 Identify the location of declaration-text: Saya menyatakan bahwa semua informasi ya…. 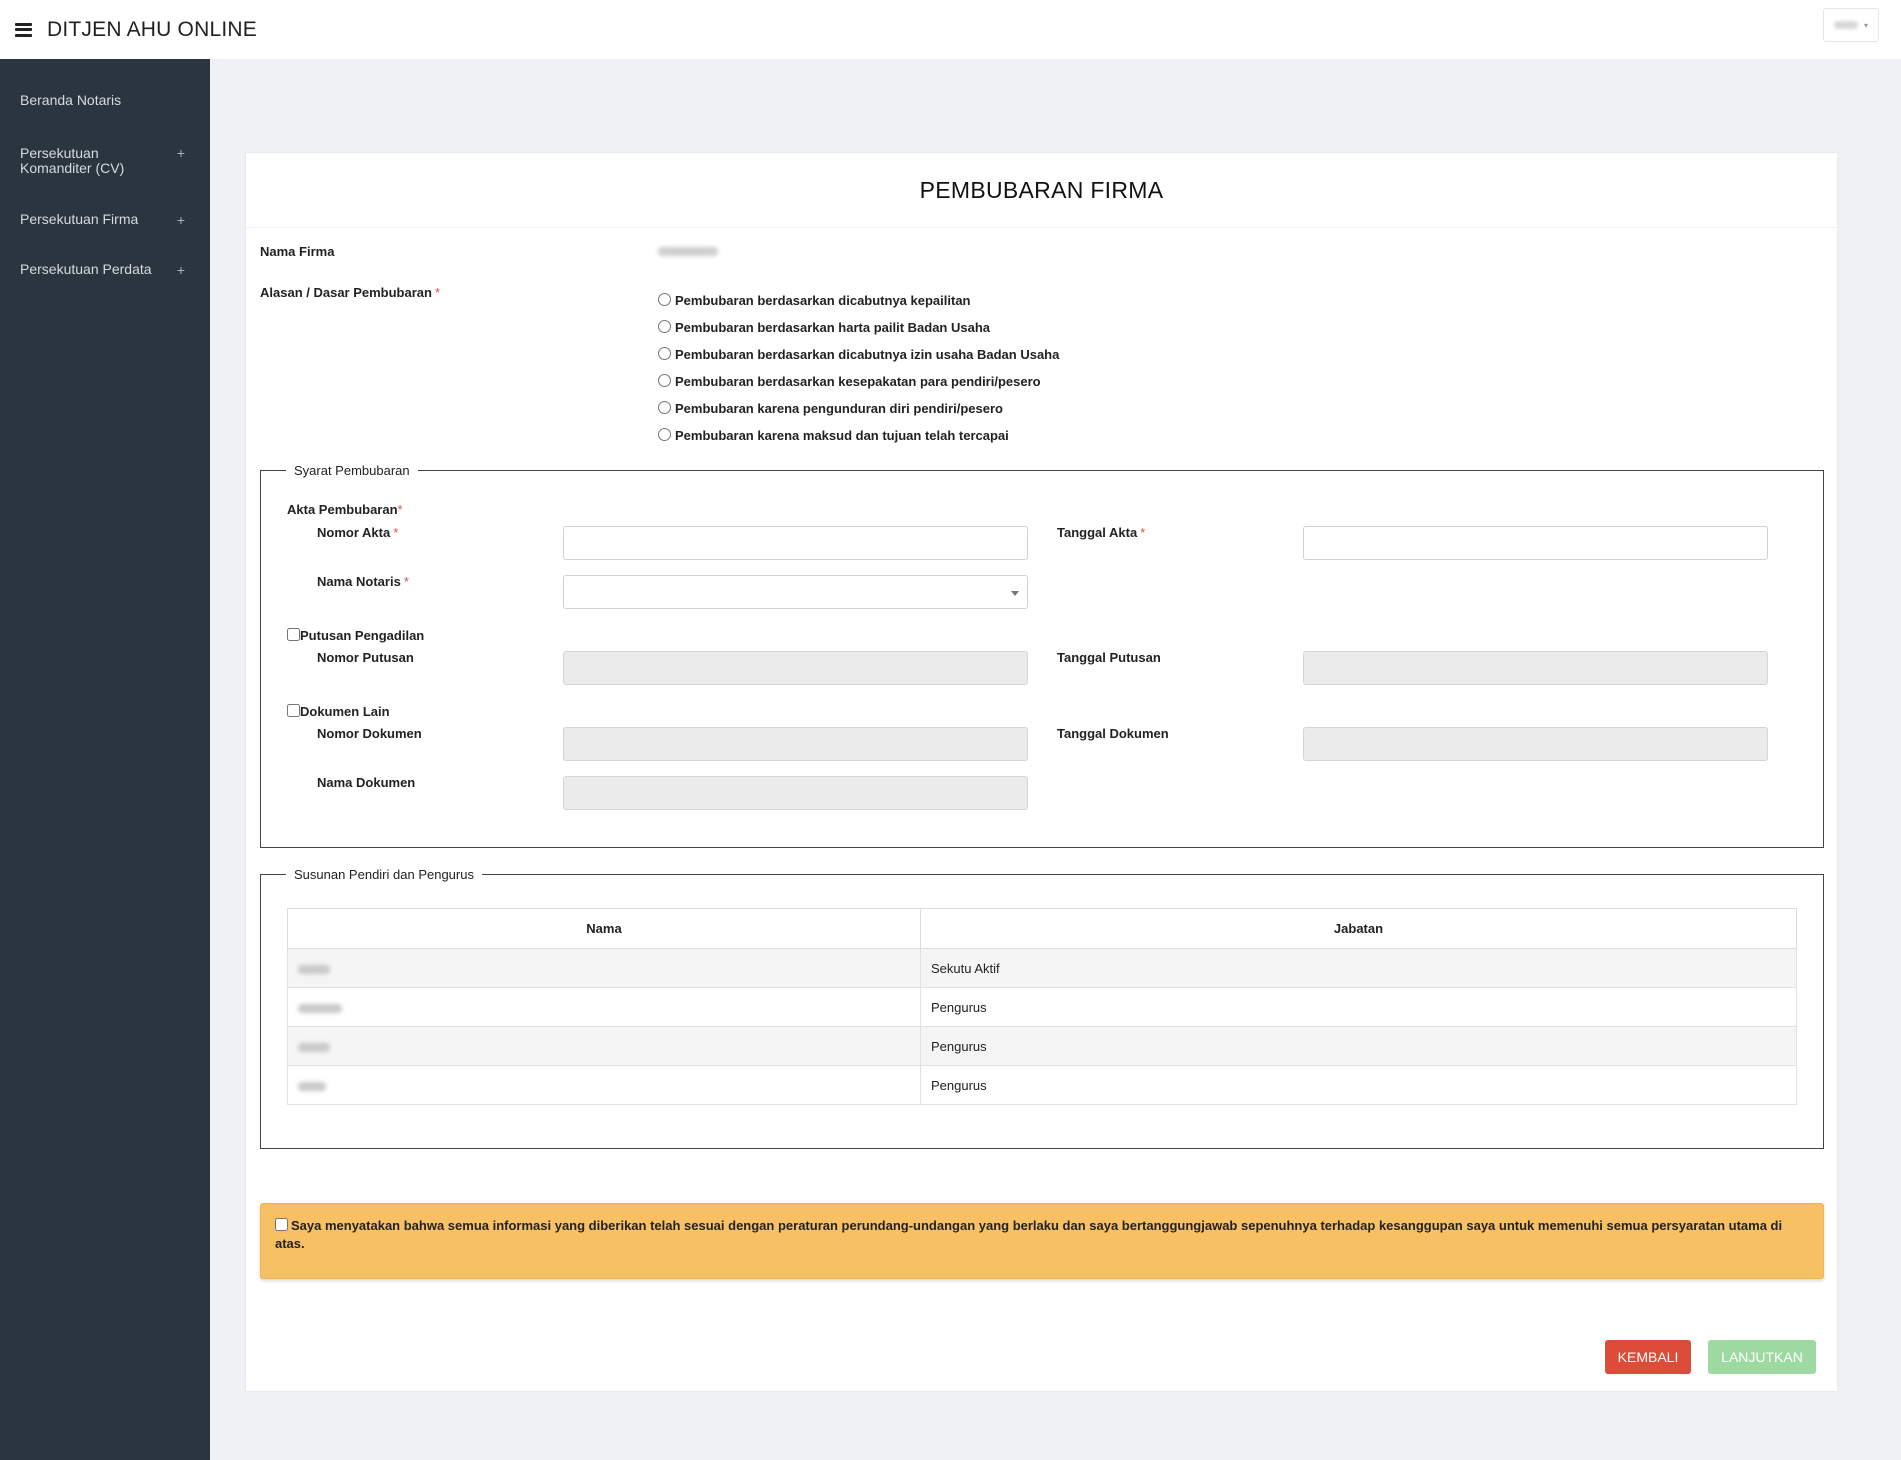
(1029, 1234).